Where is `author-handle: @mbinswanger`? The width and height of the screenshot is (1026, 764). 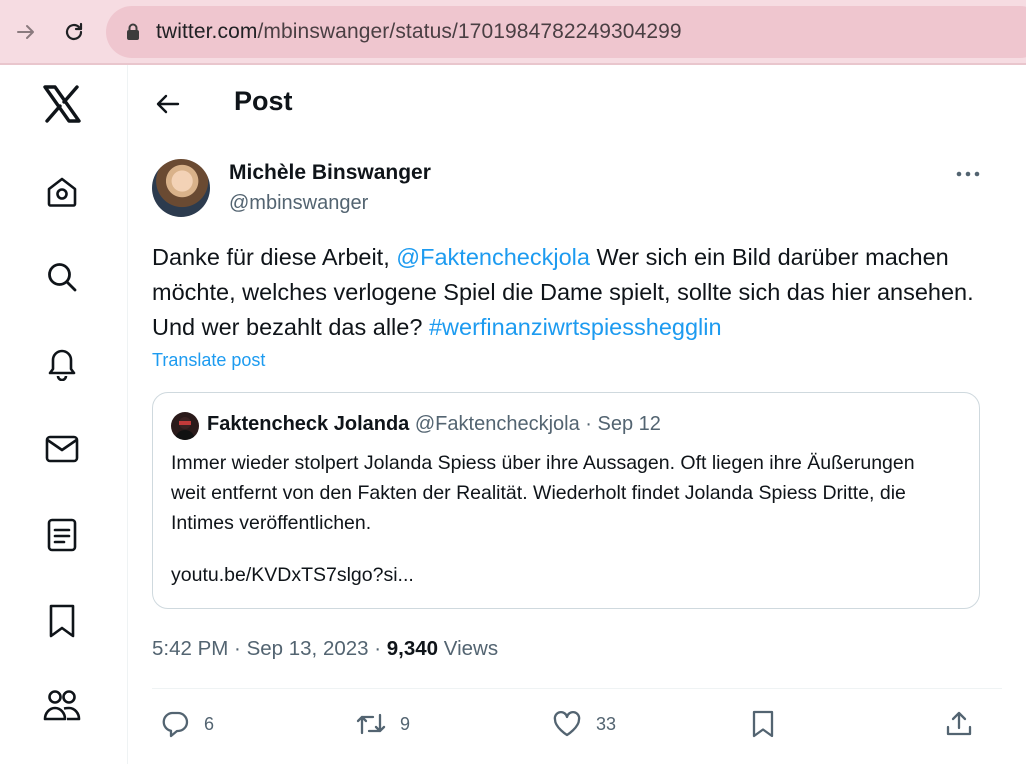 author-handle: @mbinswanger is located at coordinates (298, 203).